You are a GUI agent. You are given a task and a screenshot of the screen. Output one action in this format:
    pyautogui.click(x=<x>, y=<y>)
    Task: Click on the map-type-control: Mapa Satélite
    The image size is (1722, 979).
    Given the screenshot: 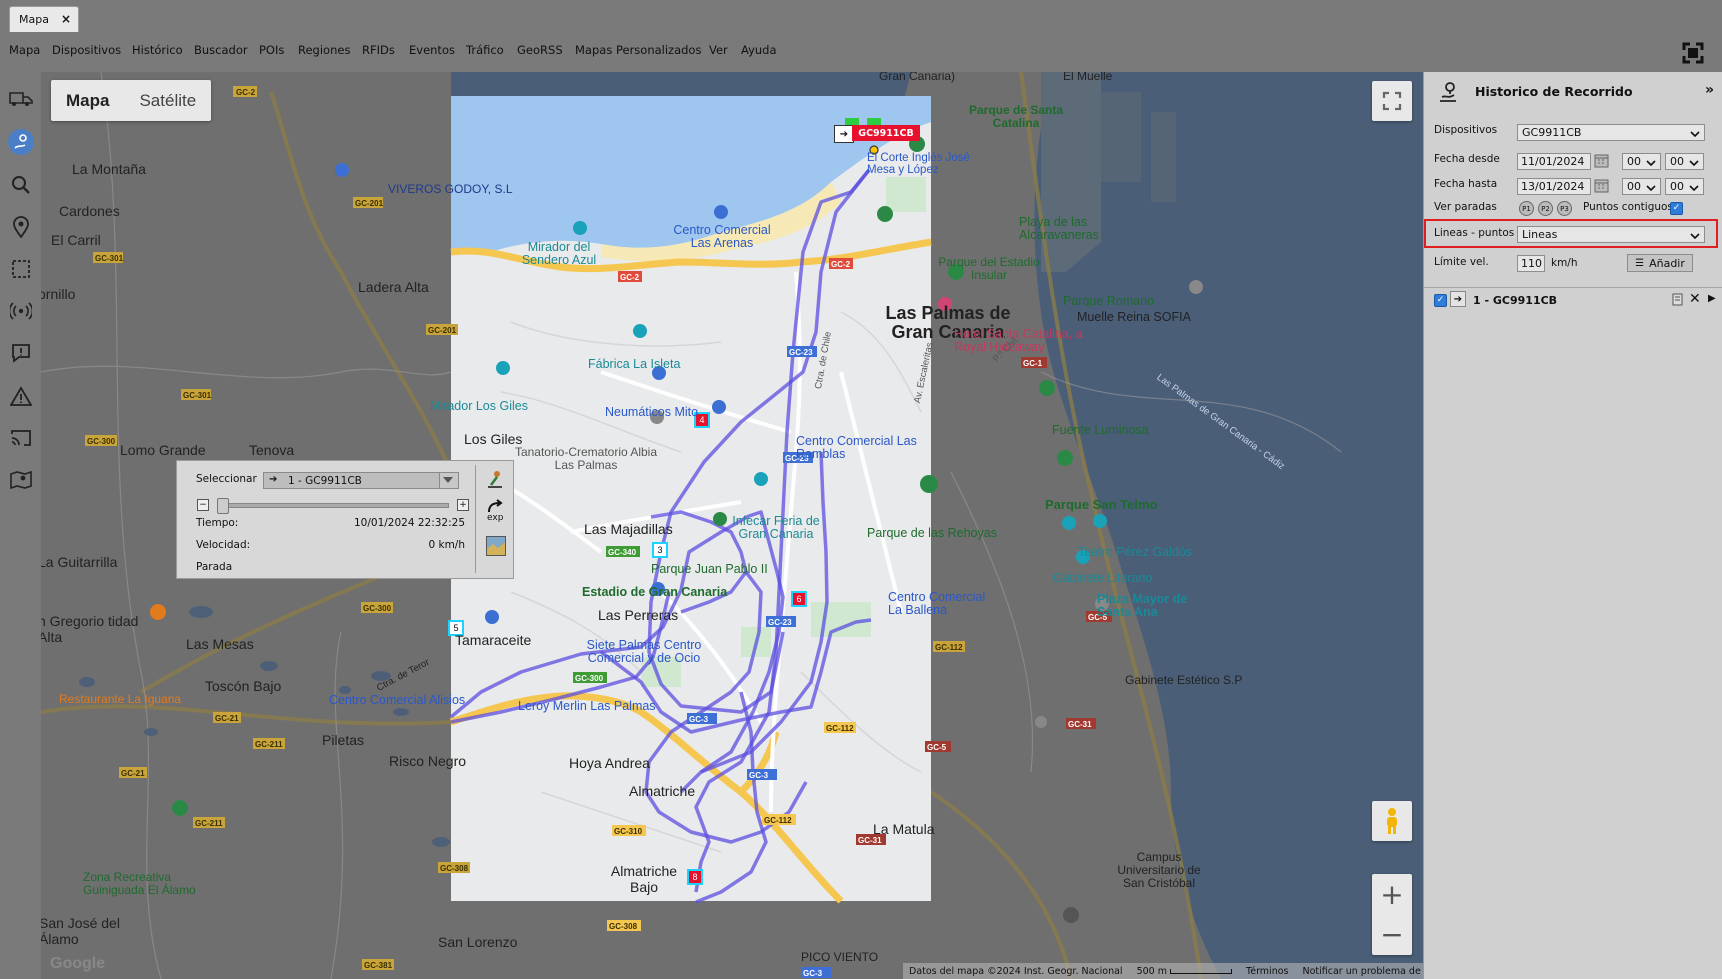 What is the action you would take?
    pyautogui.click(x=131, y=100)
    